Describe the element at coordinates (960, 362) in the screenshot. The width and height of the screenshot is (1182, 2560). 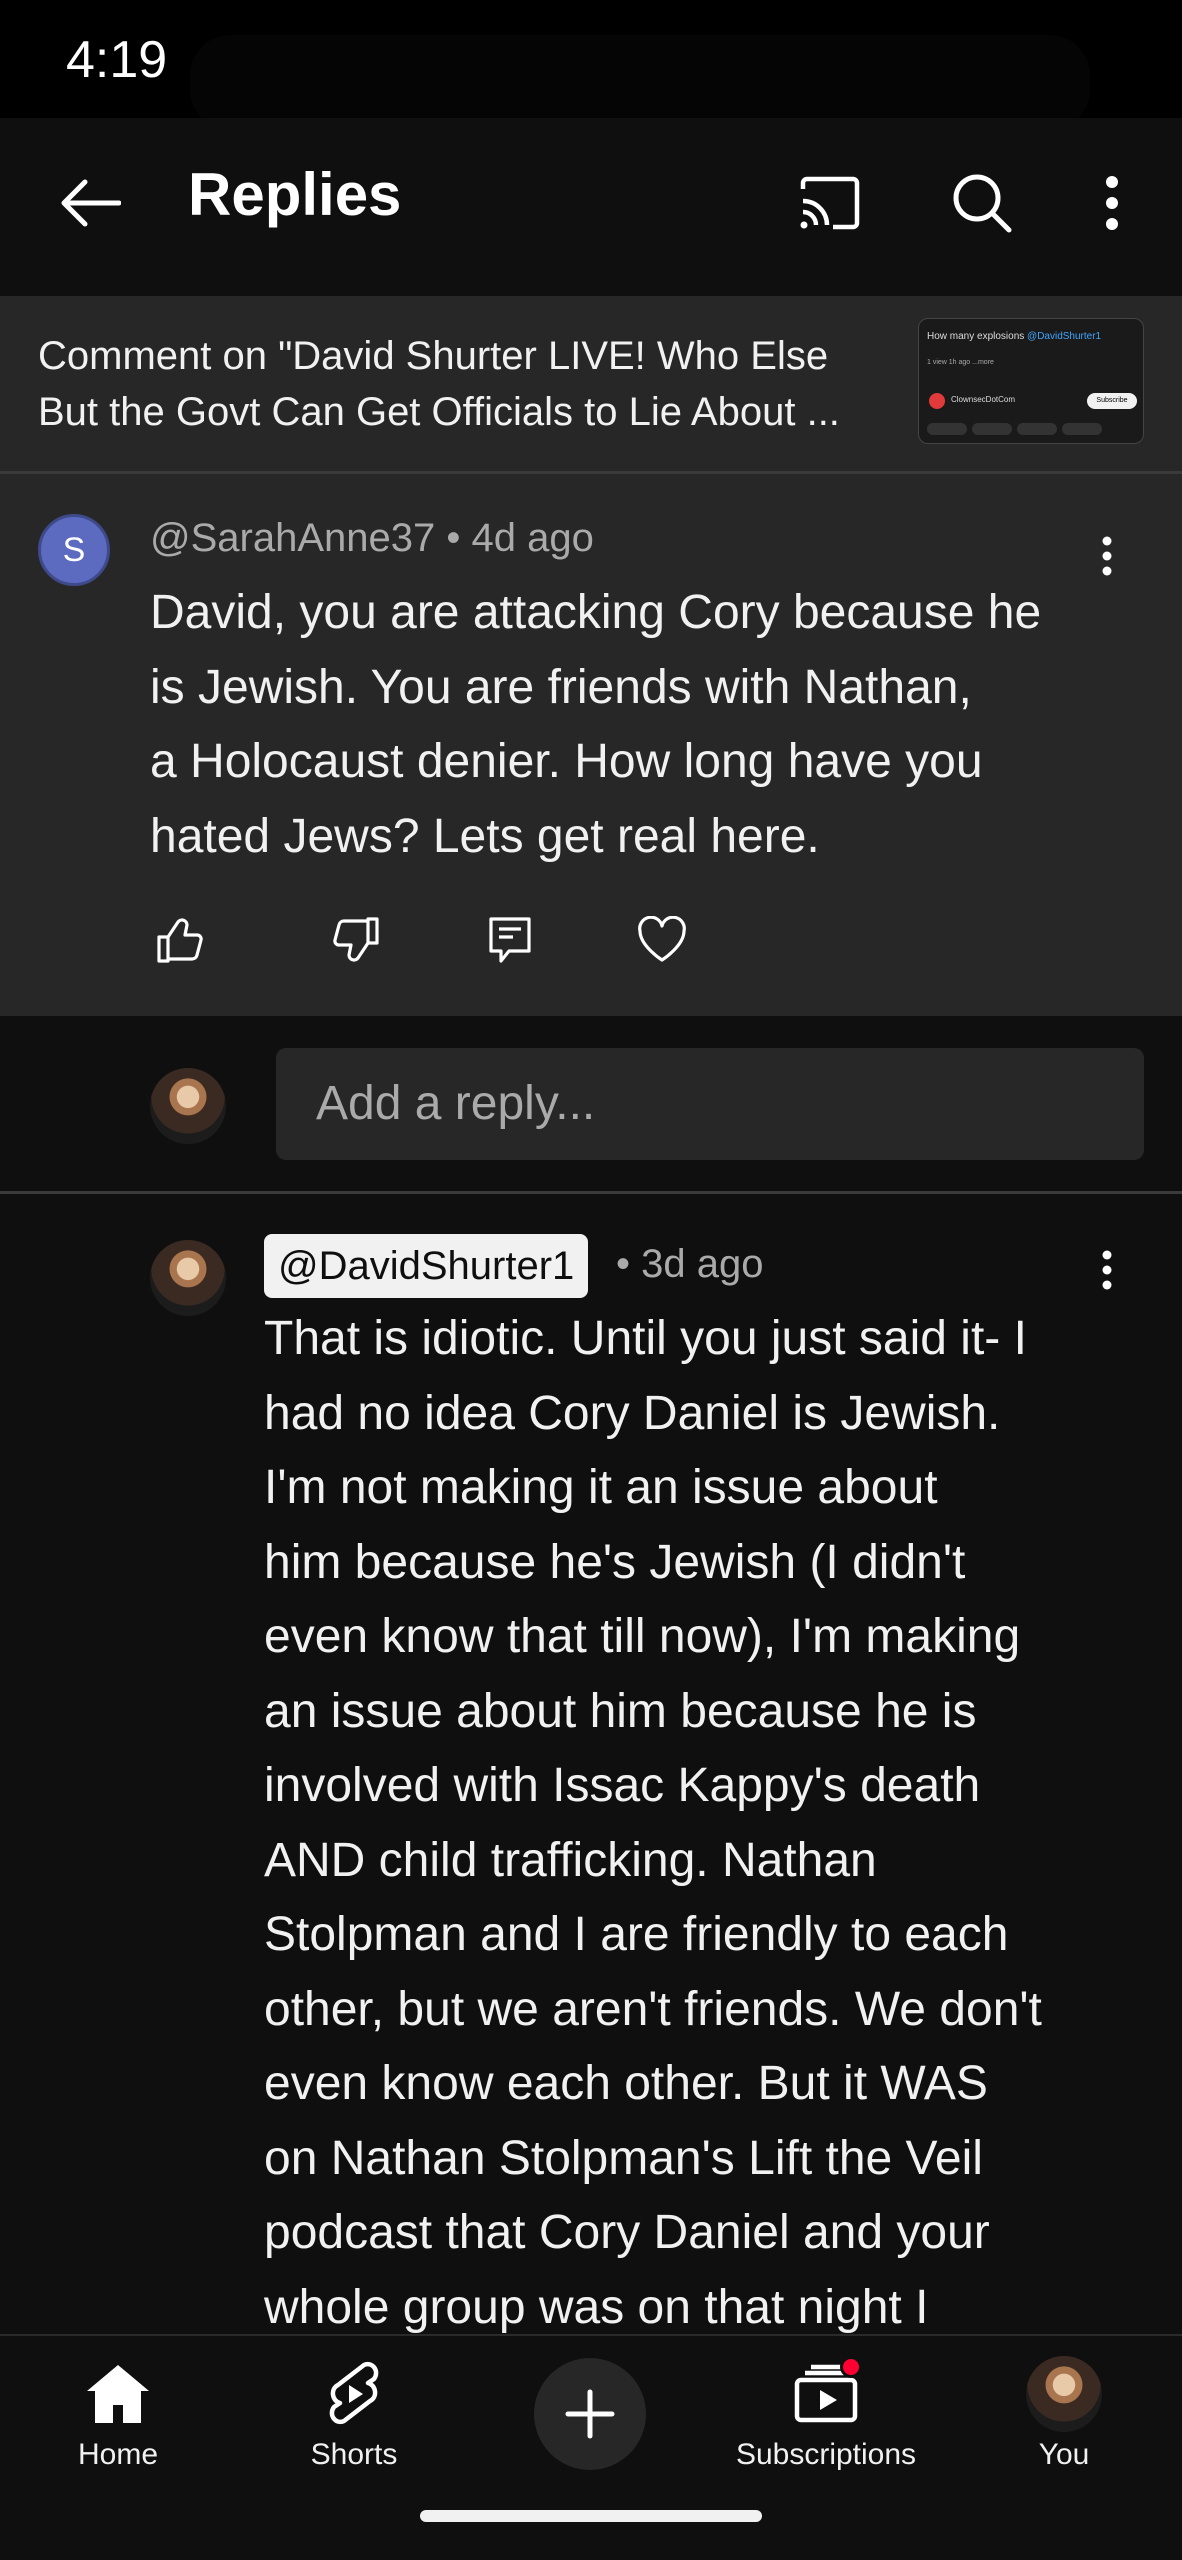
I see `thumb-views: 1 view 1h ago ...more` at that location.